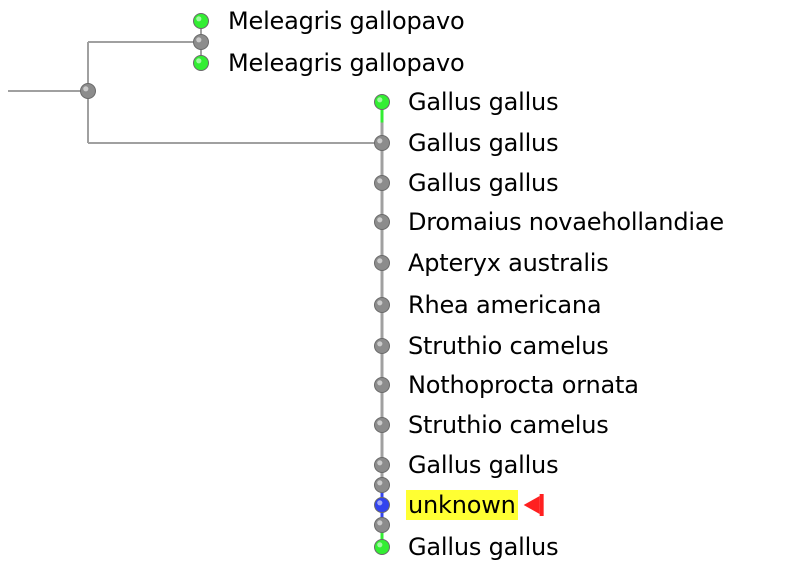 Image resolution: width=798 pixels, height=572 pixels. I want to click on leaf-node-blue, so click(382, 505).